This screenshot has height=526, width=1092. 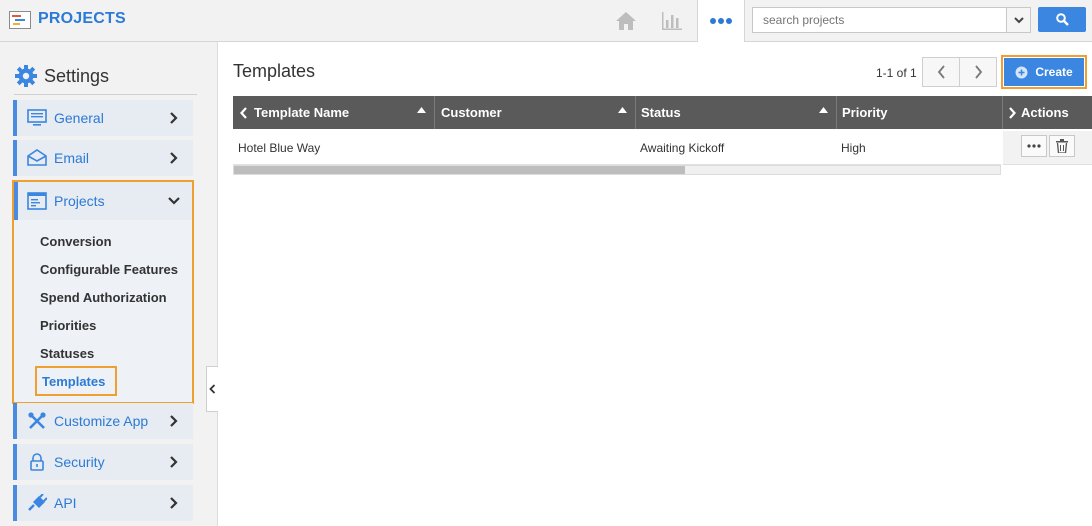 I want to click on sidebar-subitem-configurable-features: Configurable Features, so click(x=109, y=269).